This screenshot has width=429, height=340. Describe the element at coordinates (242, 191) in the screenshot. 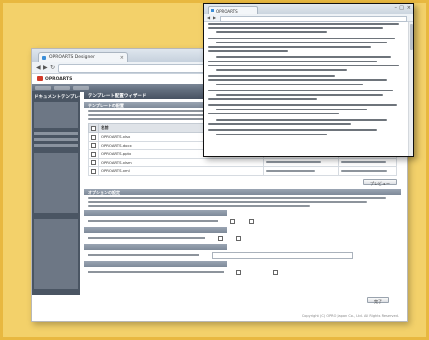

I see `section-header-options: オプションの設定` at that location.